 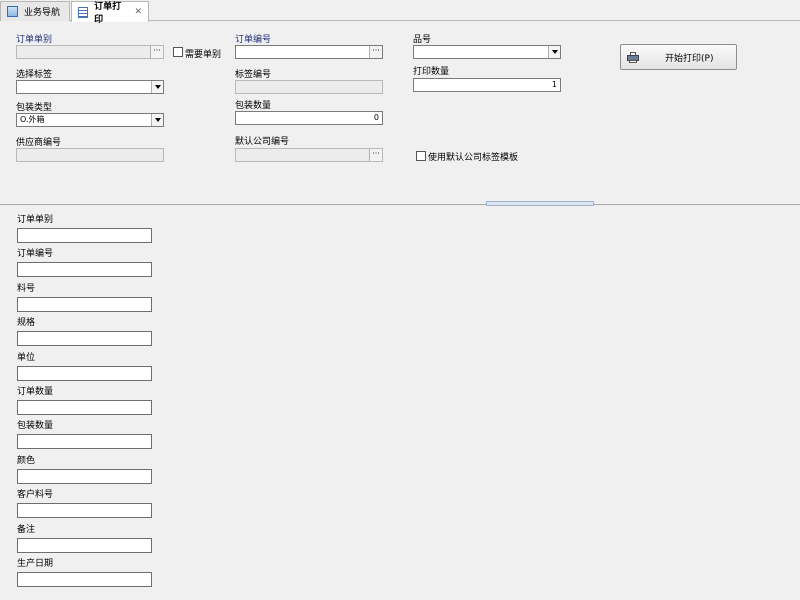 What do you see at coordinates (178, 52) in the screenshot?
I see `need-order-type-checkbox` at bounding box center [178, 52].